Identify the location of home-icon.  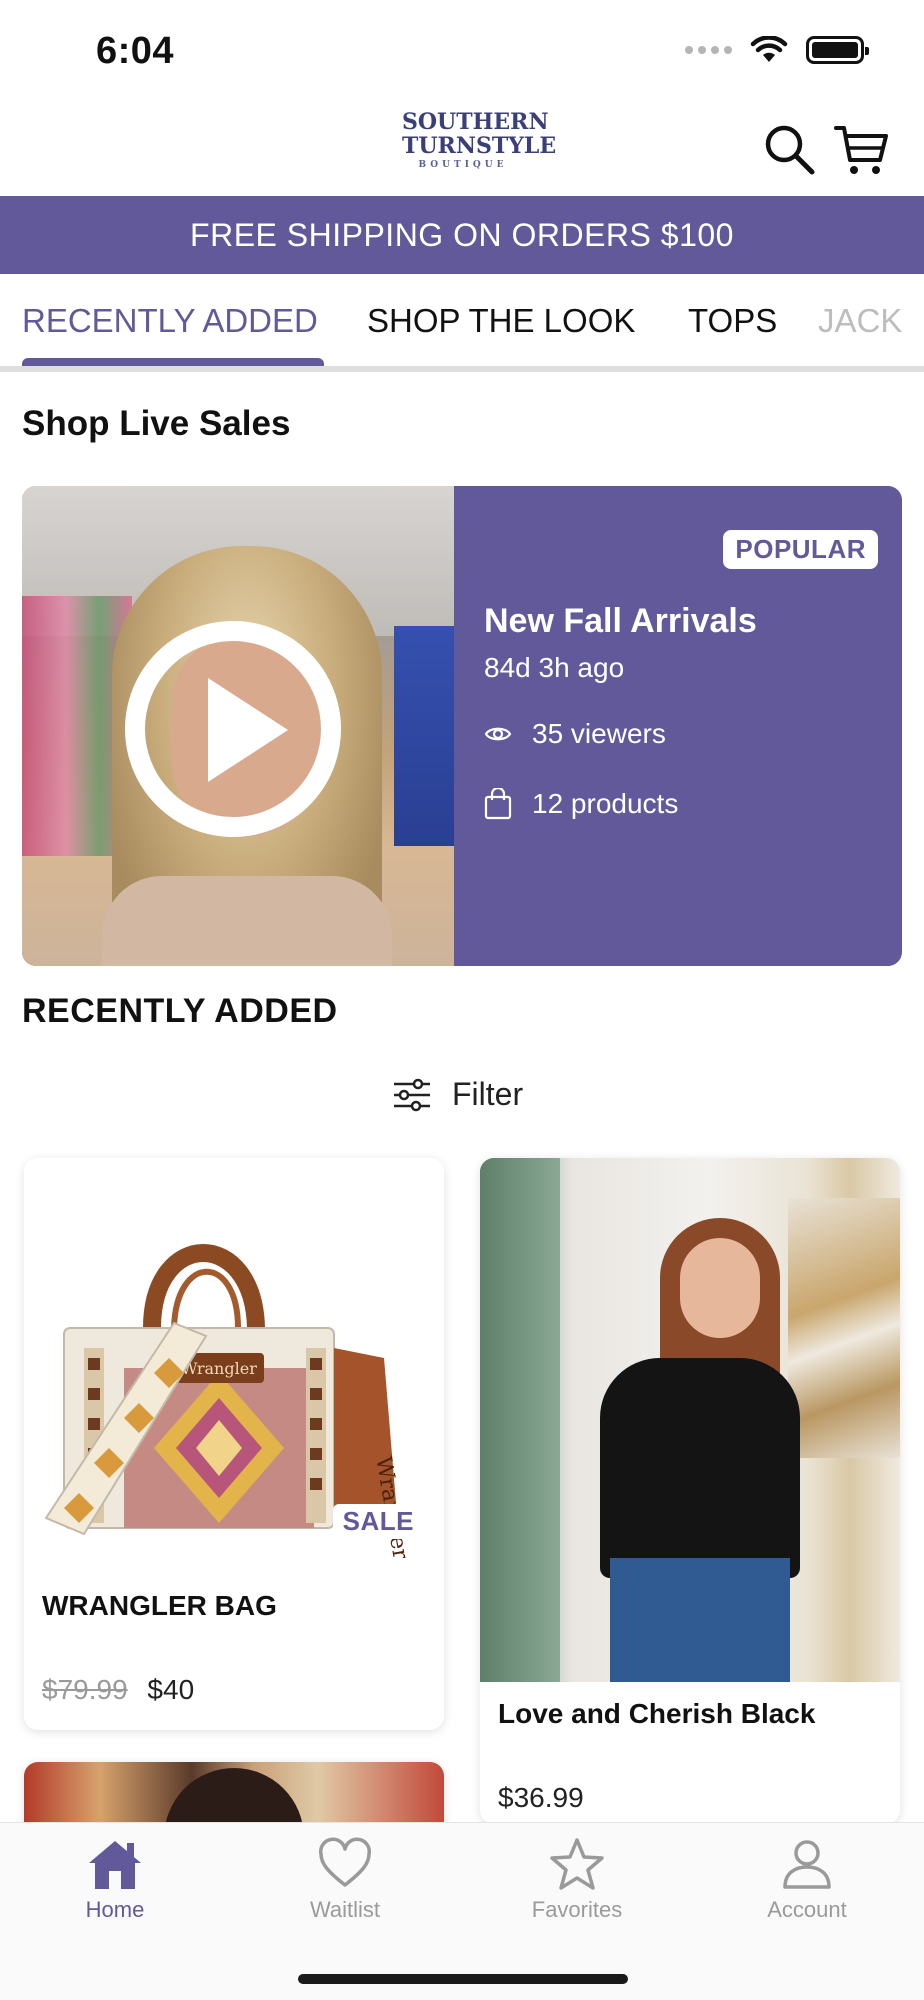
(115, 1865).